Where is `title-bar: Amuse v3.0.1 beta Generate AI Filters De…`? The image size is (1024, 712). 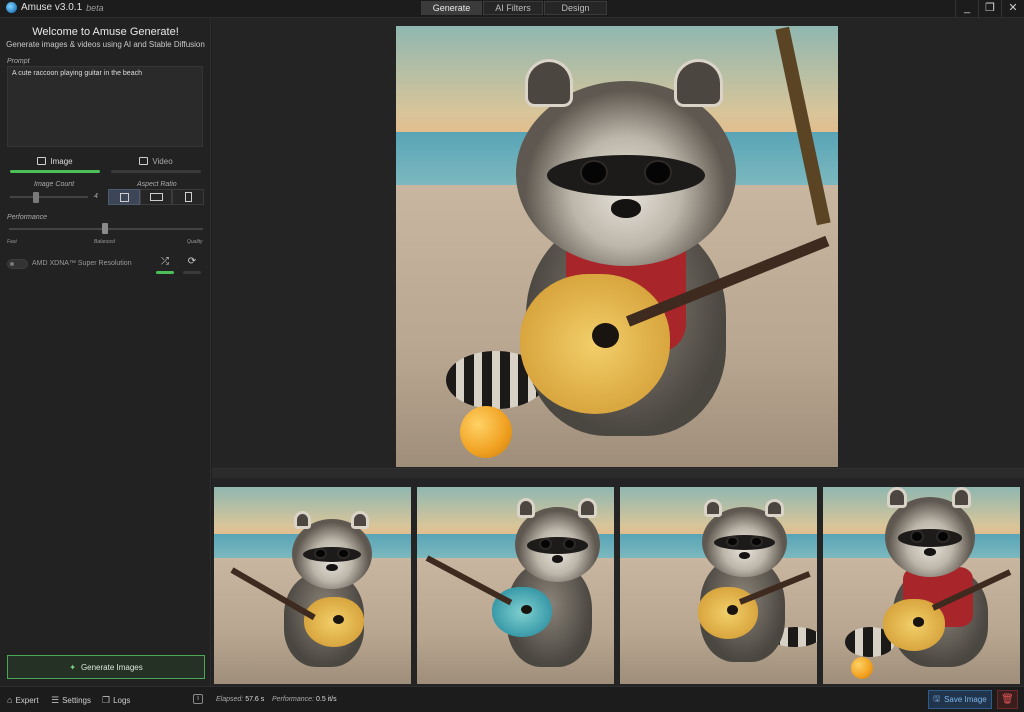 title-bar: Amuse v3.0.1 beta Generate AI Filters De… is located at coordinates (512, 9).